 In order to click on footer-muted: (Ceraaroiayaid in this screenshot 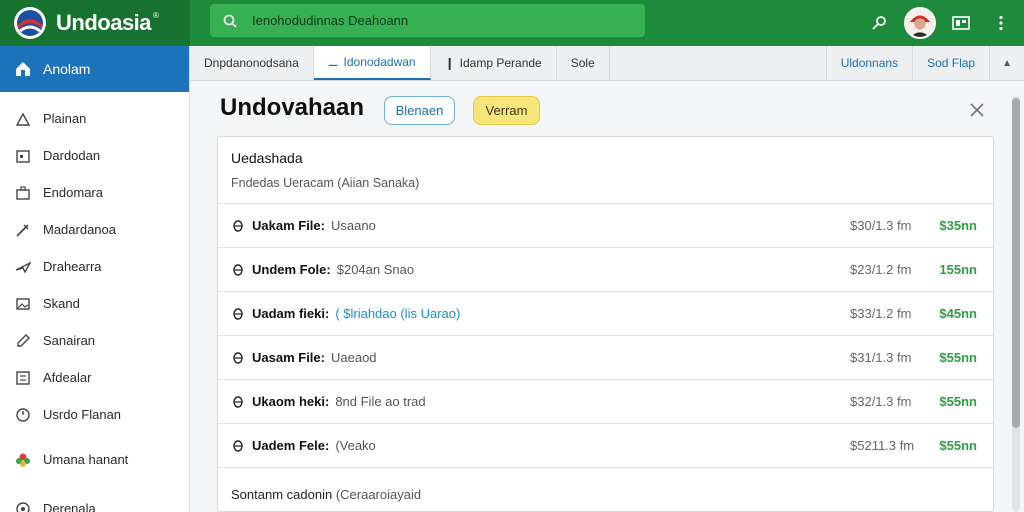, I will do `click(378, 494)`.